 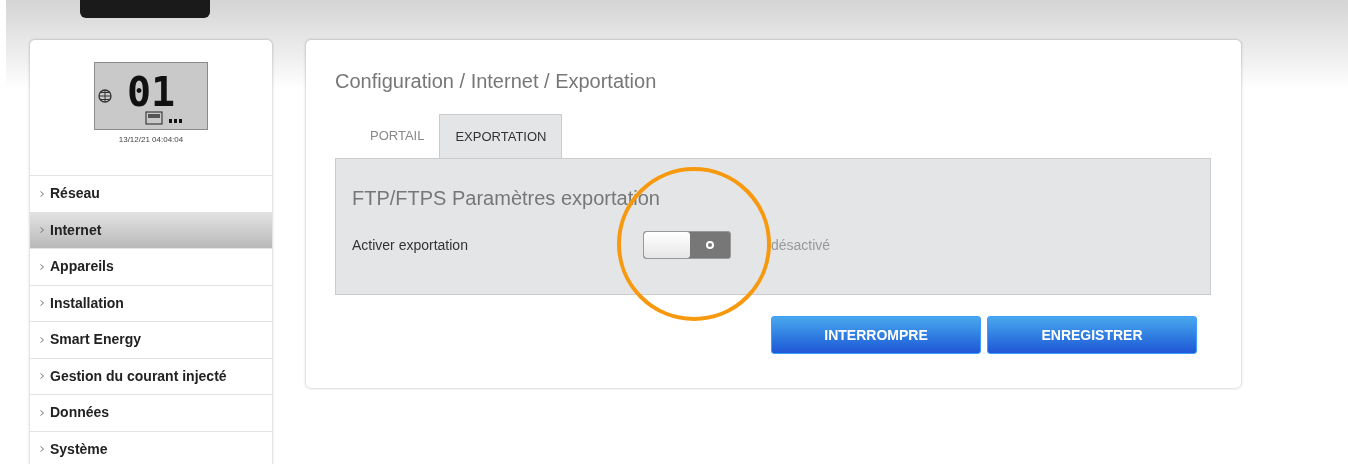 I want to click on breadcrumb-title: Configuration / Internet / Exportation, so click(x=496, y=81).